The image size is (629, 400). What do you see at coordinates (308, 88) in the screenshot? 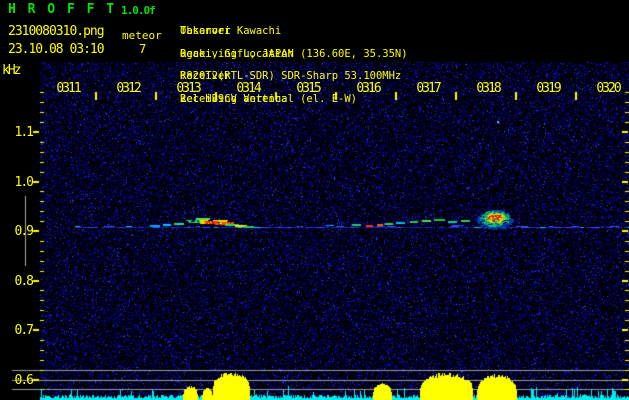
I see `time-tick-label: 0315` at bounding box center [308, 88].